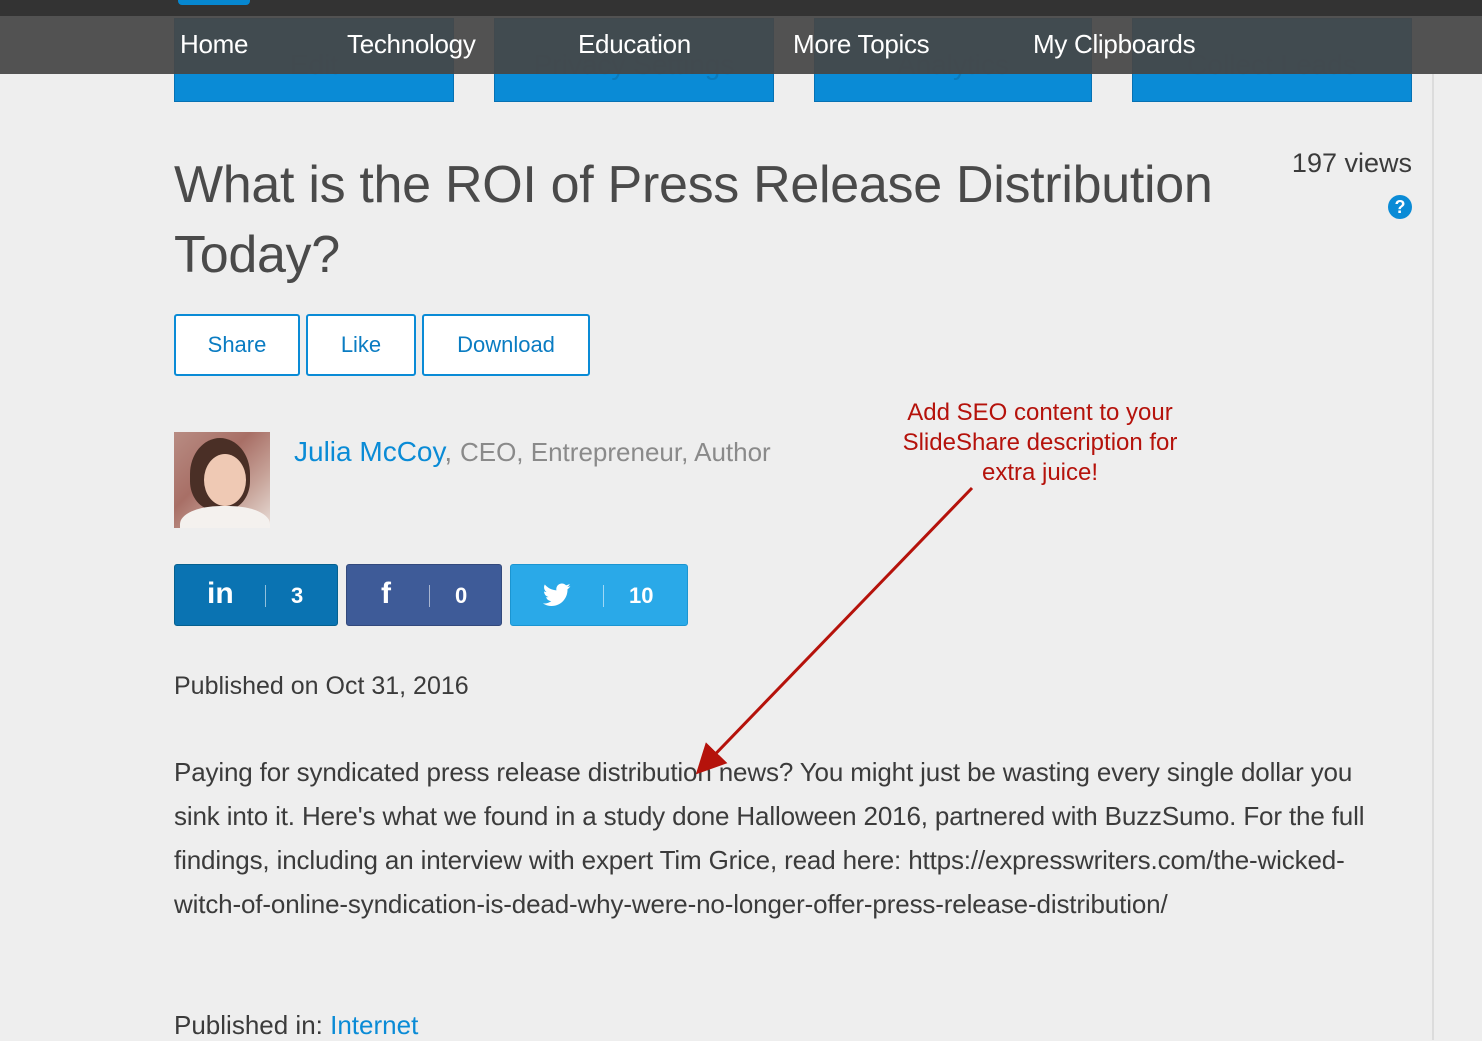 This screenshot has height=1041, width=1482. Describe the element at coordinates (256, 595) in the screenshot. I see `linkedin-share-button: in 3` at that location.